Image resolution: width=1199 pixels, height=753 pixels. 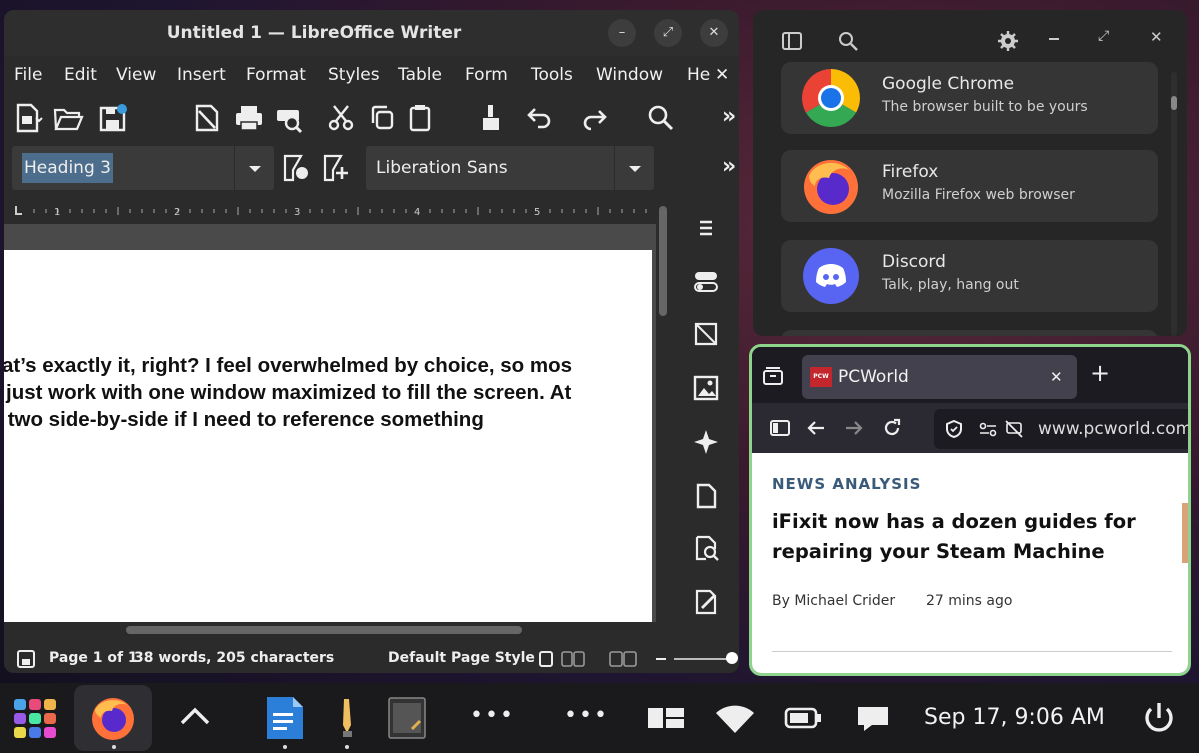 I want to click on copy-icon, so click(x=383, y=118).